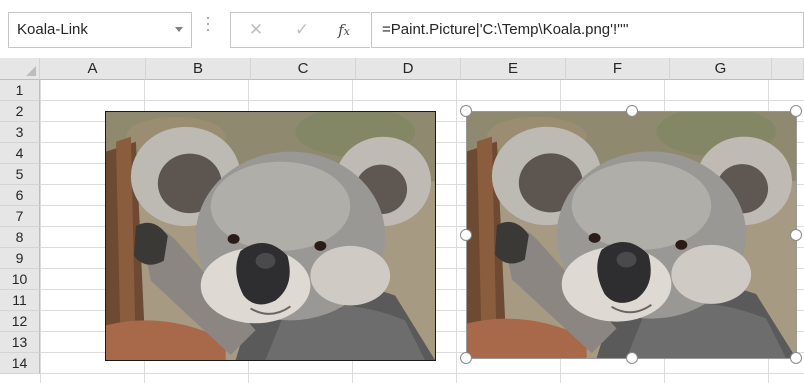  What do you see at coordinates (20, 216) in the screenshot?
I see `row-header-7: 7` at bounding box center [20, 216].